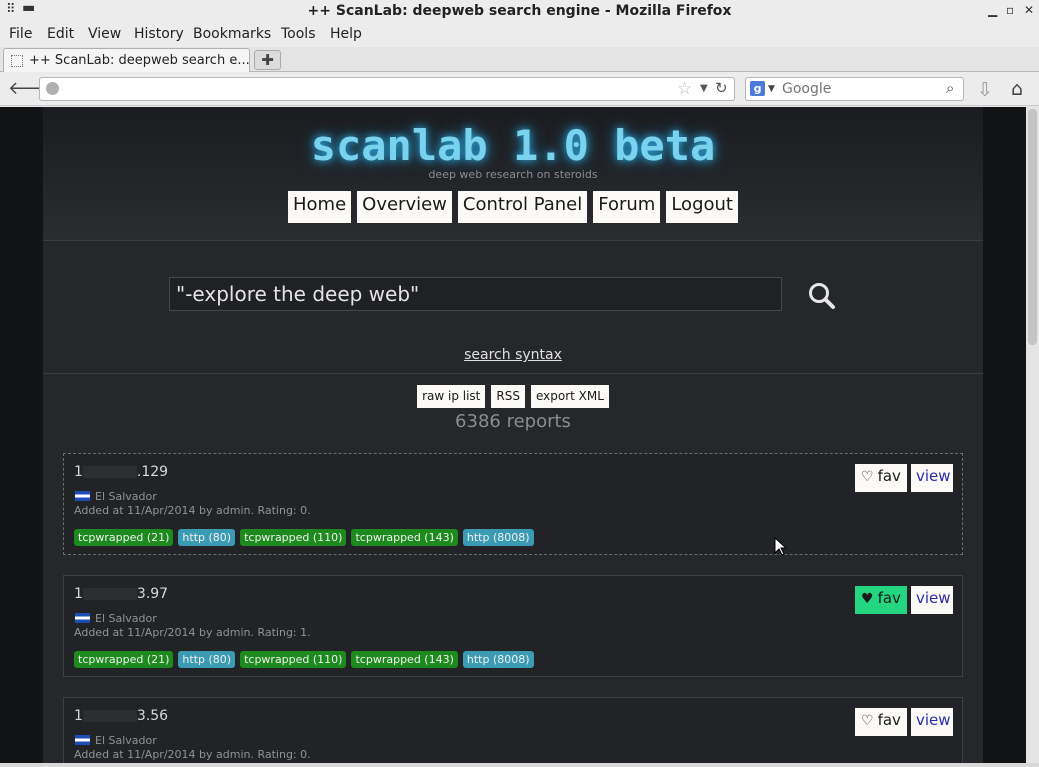 This screenshot has width=1039, height=767. What do you see at coordinates (992, 10) in the screenshot?
I see `minimize-icon: ▁` at bounding box center [992, 10].